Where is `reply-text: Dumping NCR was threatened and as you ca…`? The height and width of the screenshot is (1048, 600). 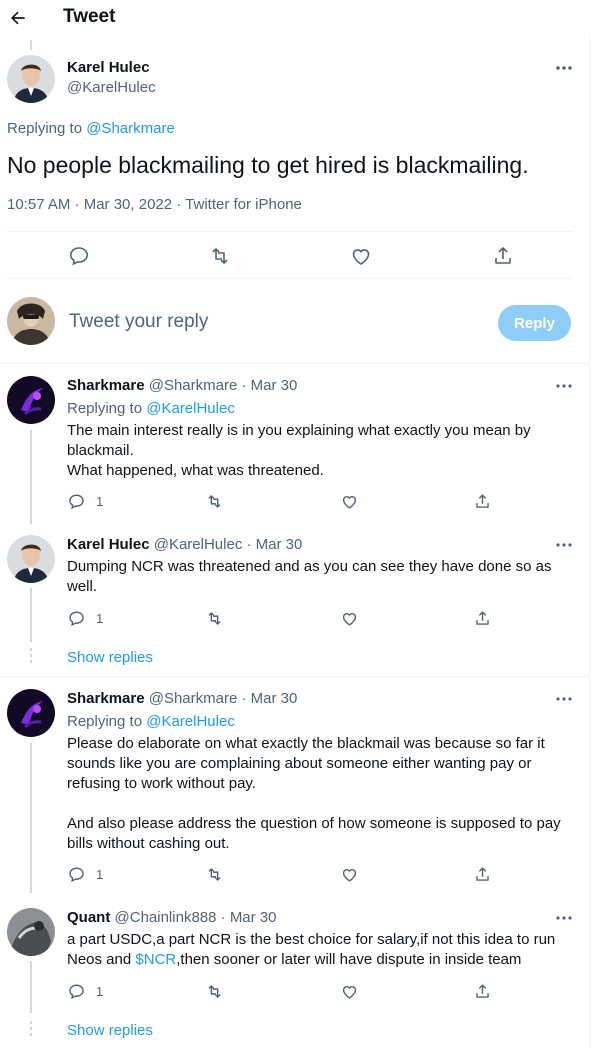 reply-text: Dumping NCR was threatened and as you ca… is located at coordinates (317, 577).